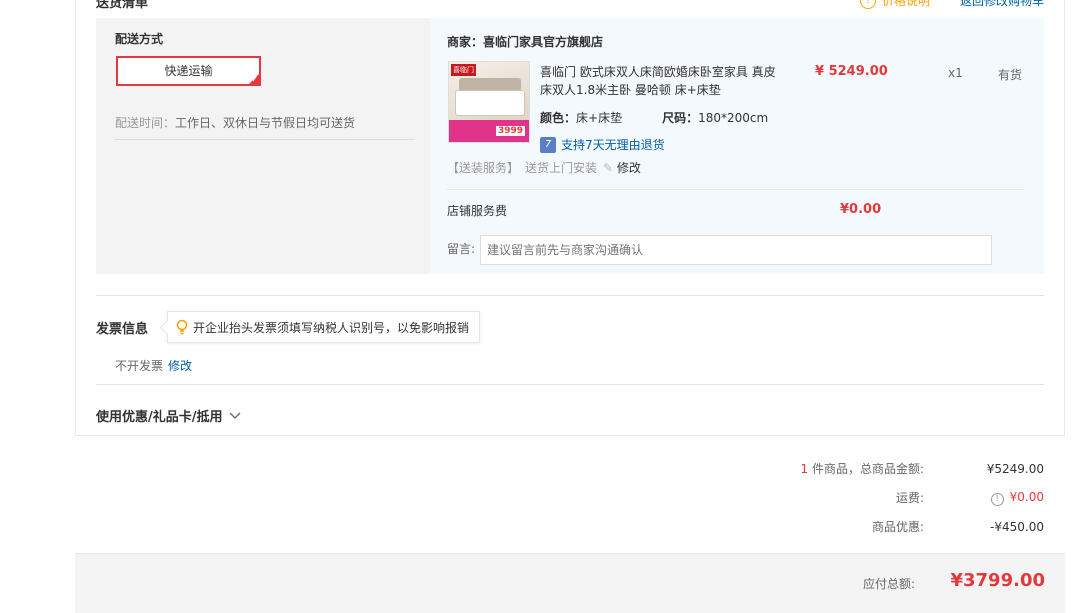  I want to click on payable-value: ¥3799.00, so click(997, 580).